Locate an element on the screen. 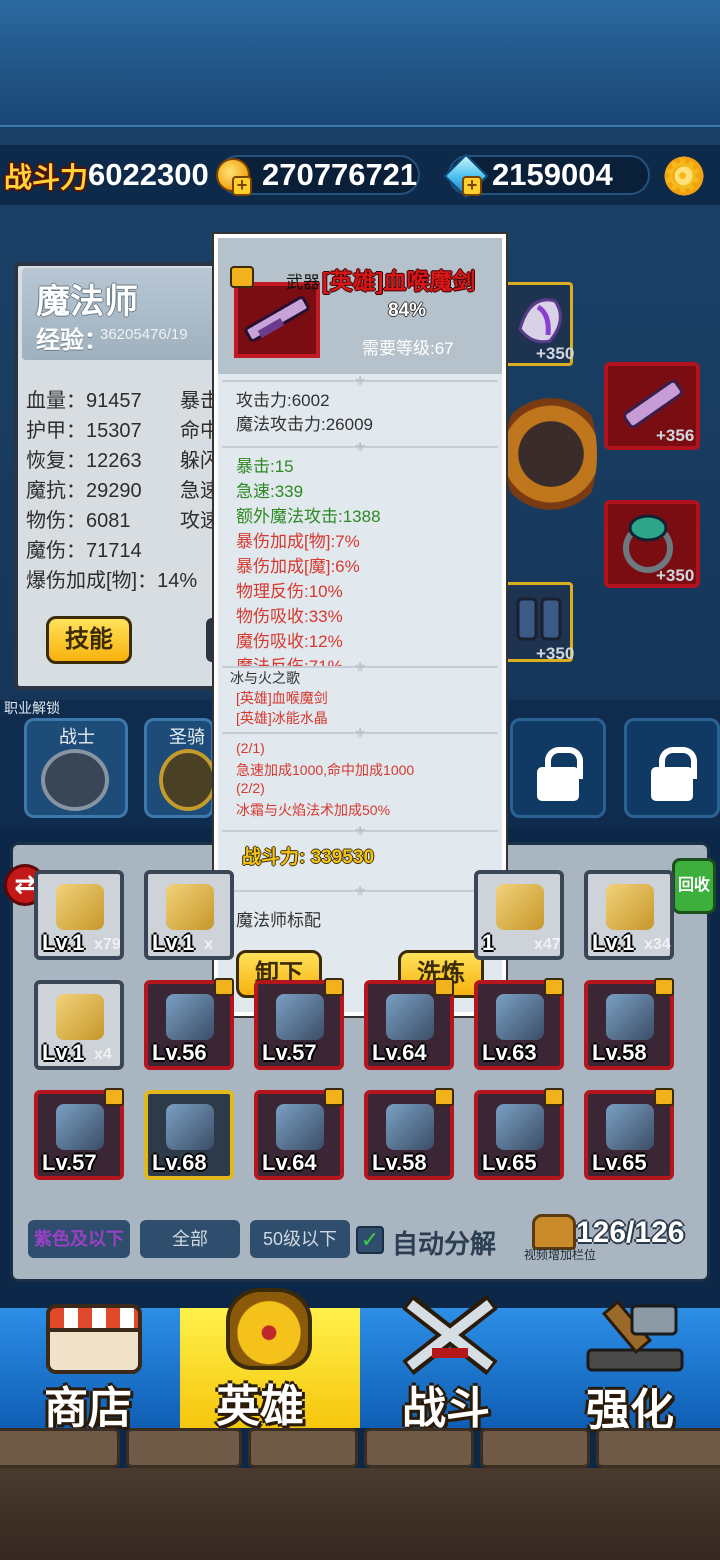 The height and width of the screenshot is (1560, 720). inventory-slot: Lv.68 is located at coordinates (189, 1135).